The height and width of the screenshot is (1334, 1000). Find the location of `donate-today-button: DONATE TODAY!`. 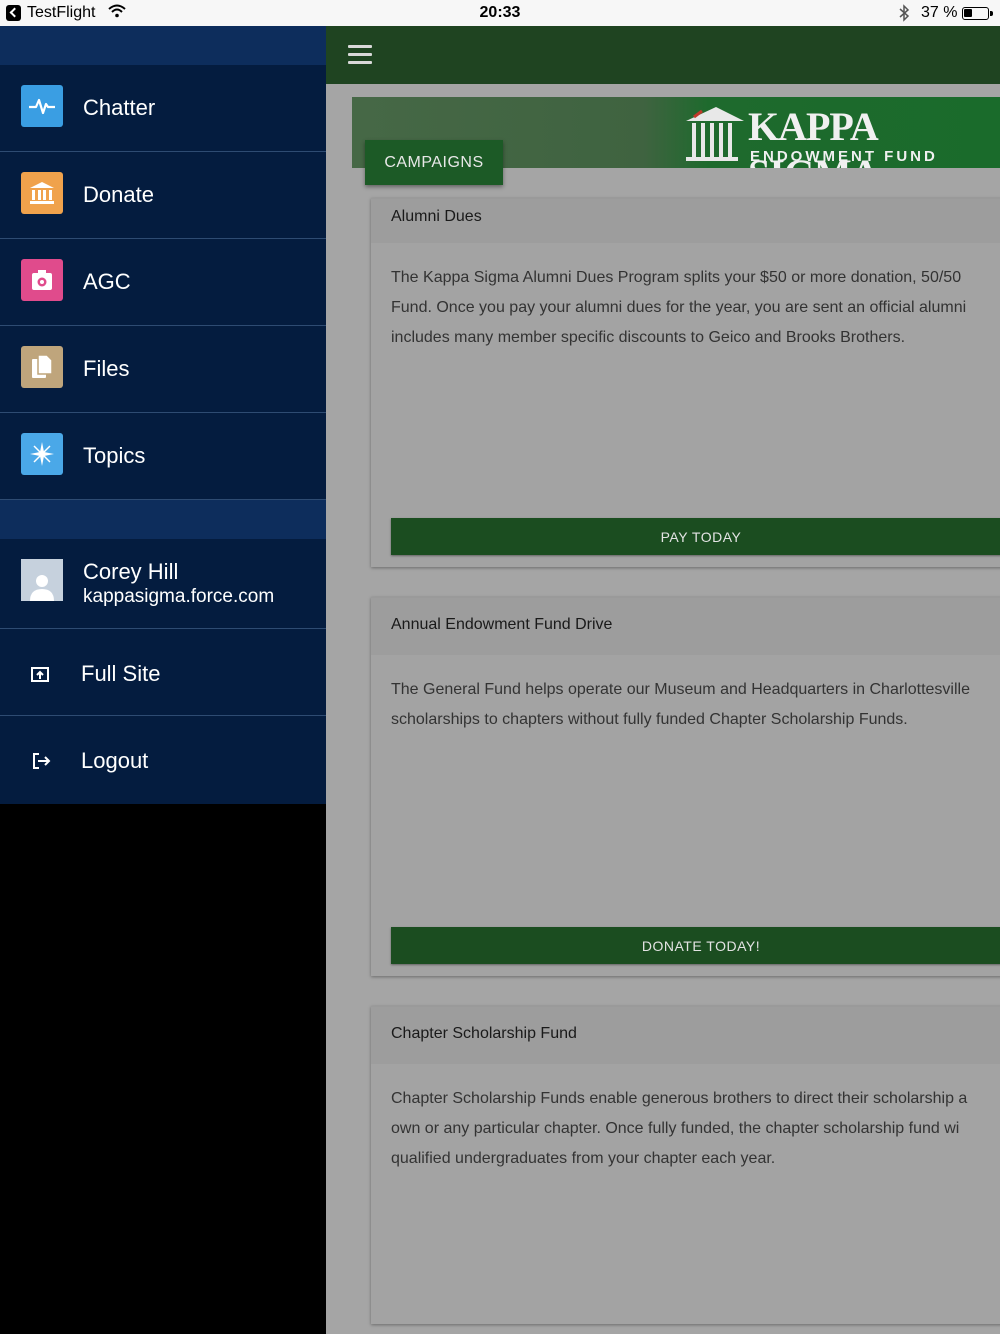

donate-today-button: DONATE TODAY! is located at coordinates (695, 945).